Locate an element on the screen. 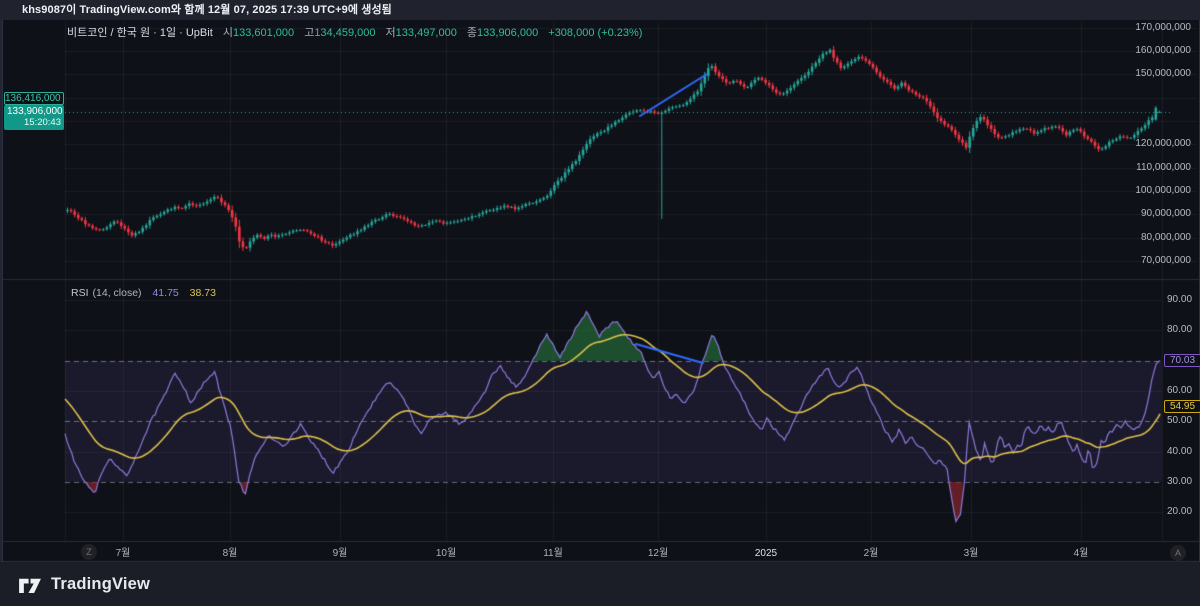  rsi-value: 41.75 is located at coordinates (165, 293).